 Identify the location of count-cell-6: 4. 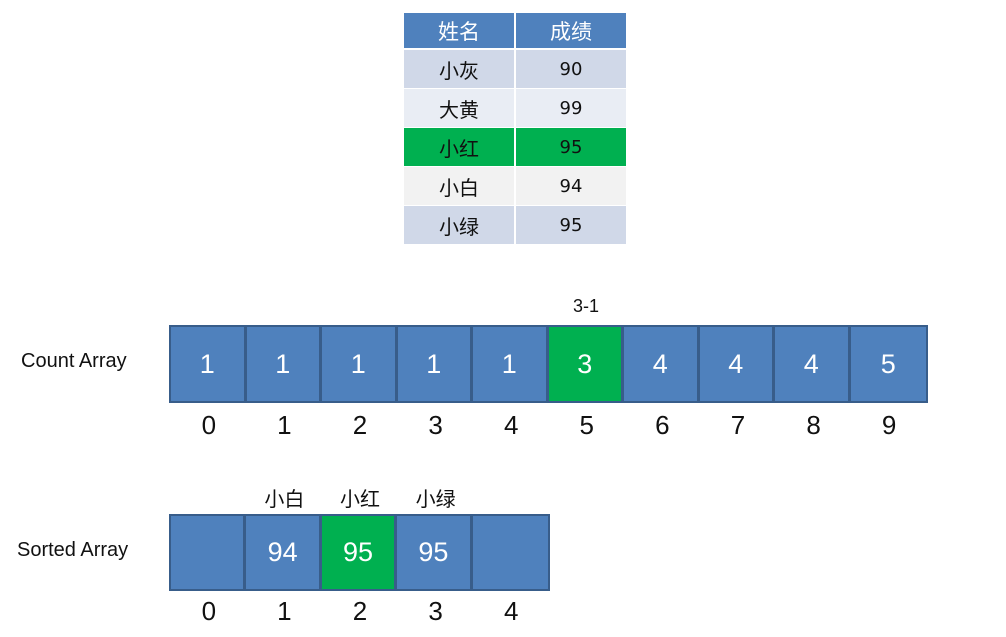
(662, 364).